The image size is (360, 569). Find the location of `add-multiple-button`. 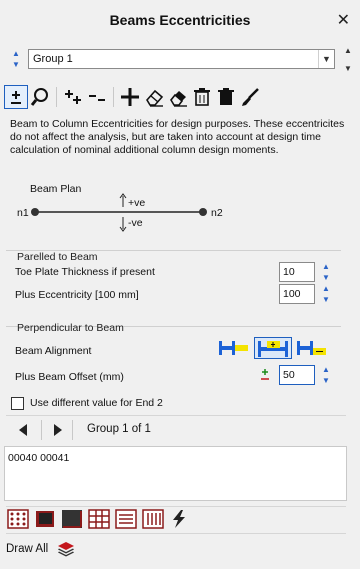

add-multiple-button is located at coordinates (73, 97).